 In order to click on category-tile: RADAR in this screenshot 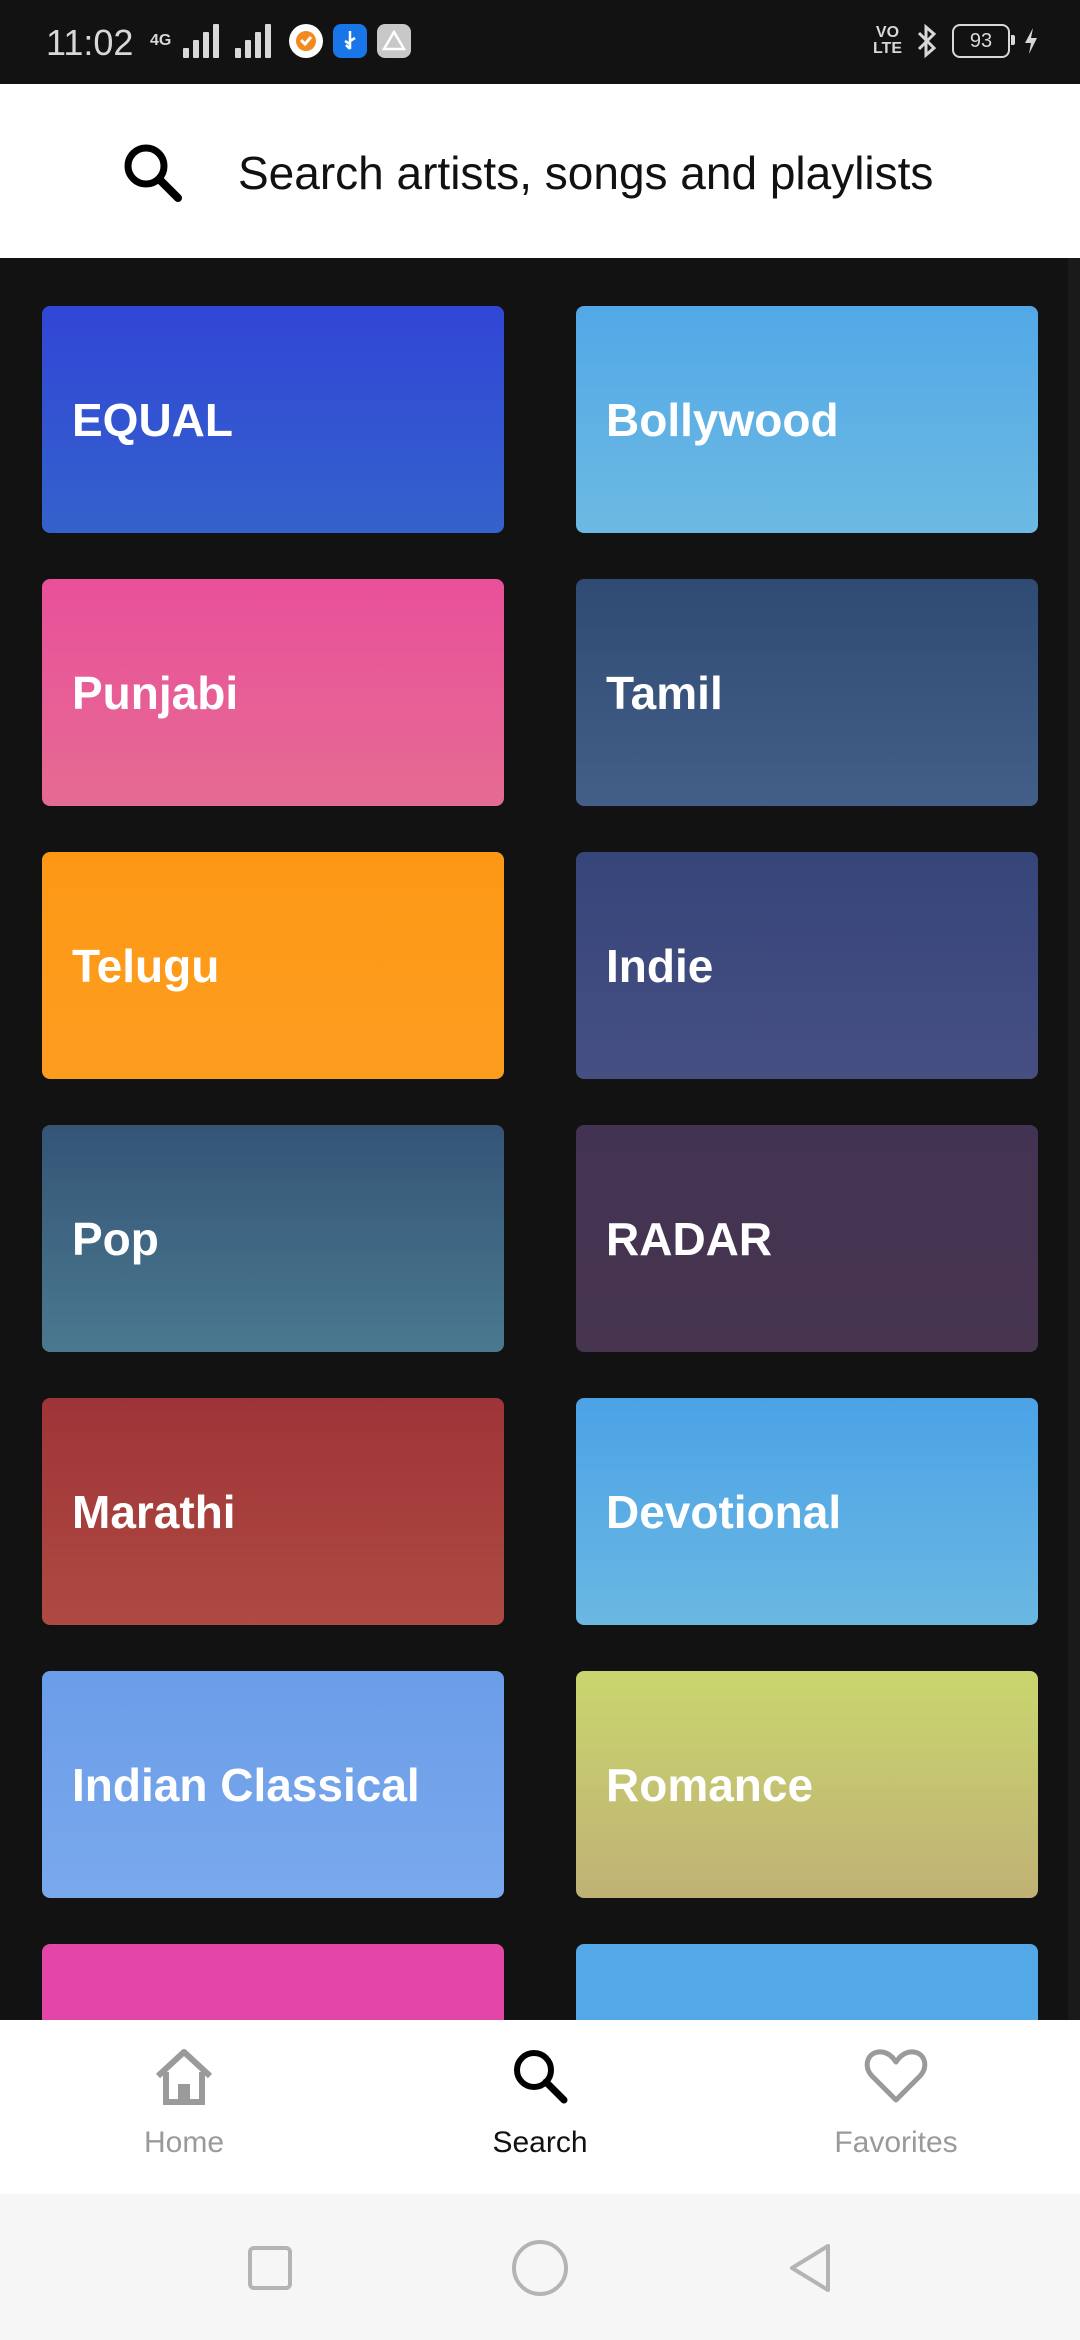, I will do `click(807, 1238)`.